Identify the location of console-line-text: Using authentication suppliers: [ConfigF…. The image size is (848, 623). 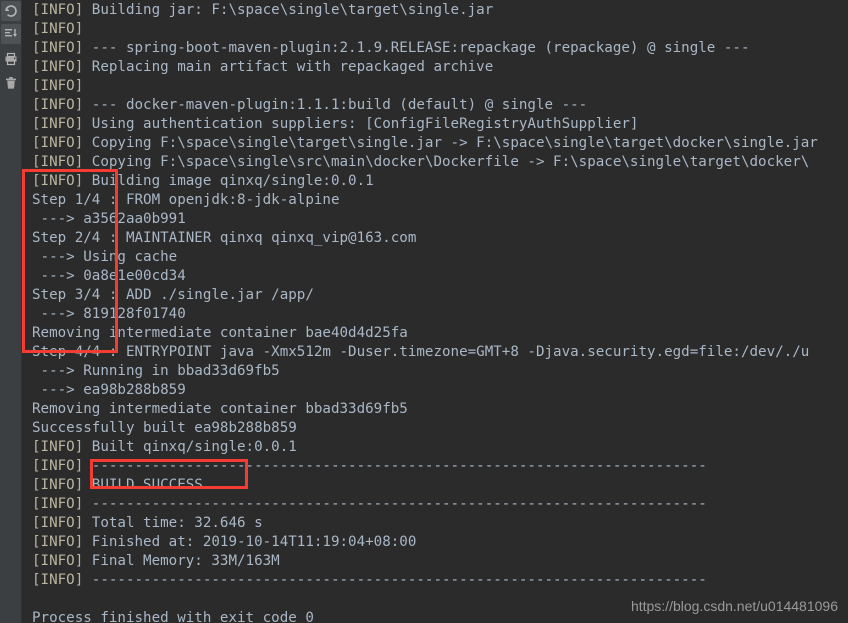
(361, 124).